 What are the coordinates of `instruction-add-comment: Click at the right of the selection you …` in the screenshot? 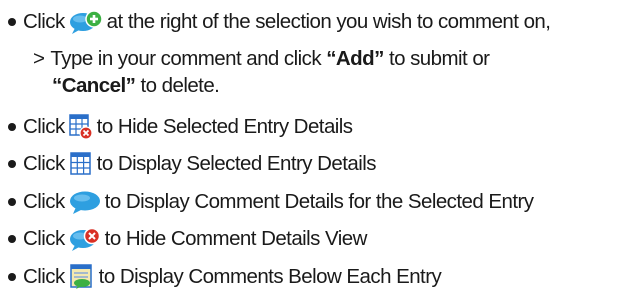 It's located at (275, 22).